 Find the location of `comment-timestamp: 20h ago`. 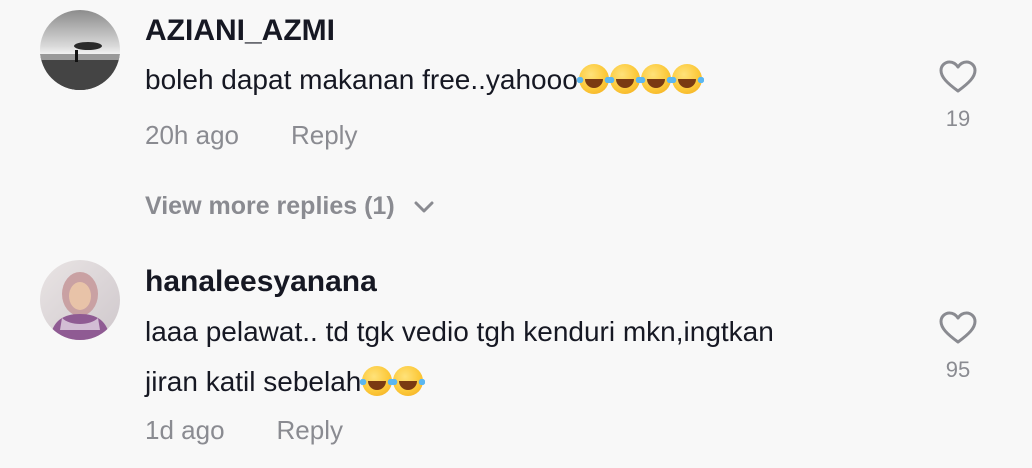

comment-timestamp: 20h ago is located at coordinates (192, 135).